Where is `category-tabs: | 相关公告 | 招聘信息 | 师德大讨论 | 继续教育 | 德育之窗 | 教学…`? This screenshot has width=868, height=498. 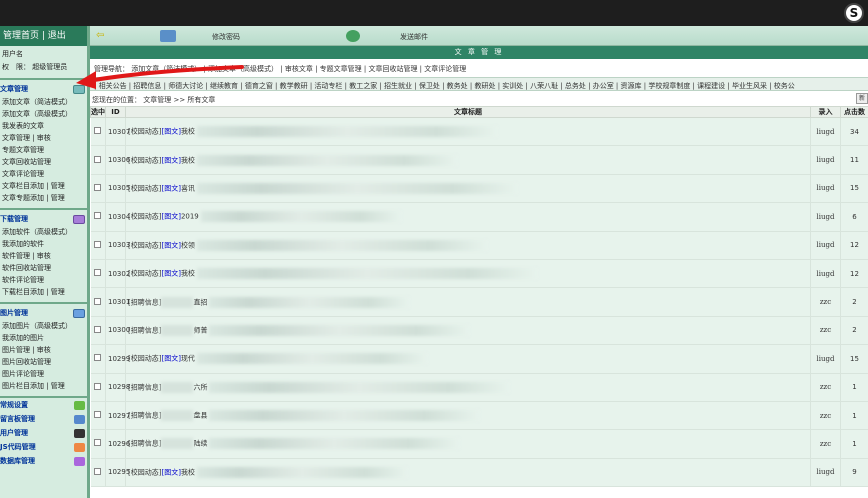 category-tabs: | 相关公告 | 招聘信息 | 师德大讨论 | 继续教育 | 德育之窗 | 教学… is located at coordinates (479, 84).